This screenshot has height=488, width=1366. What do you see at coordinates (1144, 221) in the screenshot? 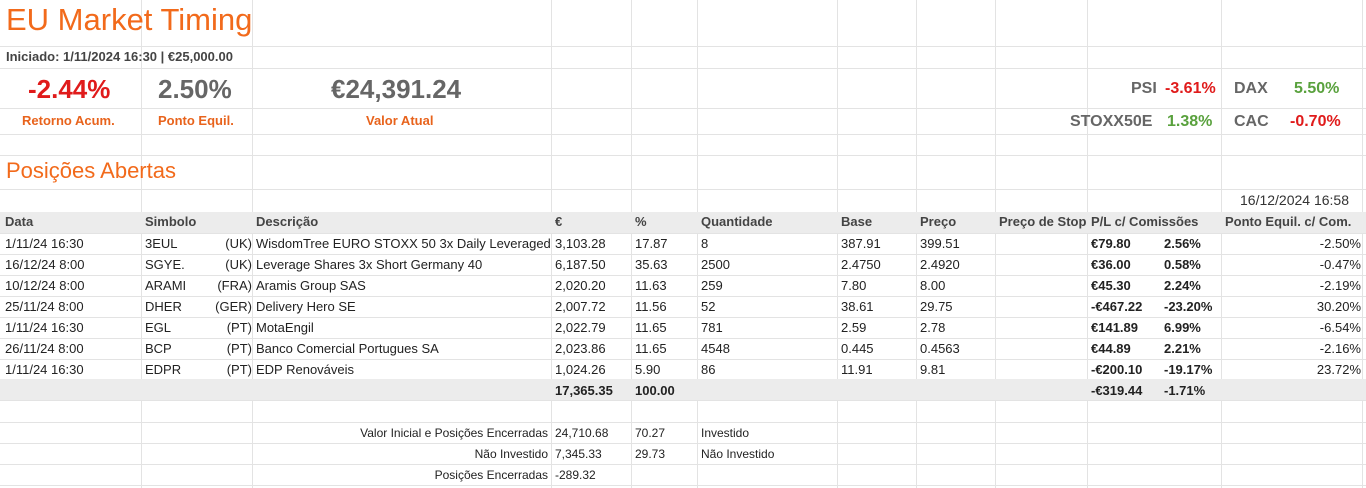
I see `column-header: P/L c/ Comissões` at bounding box center [1144, 221].